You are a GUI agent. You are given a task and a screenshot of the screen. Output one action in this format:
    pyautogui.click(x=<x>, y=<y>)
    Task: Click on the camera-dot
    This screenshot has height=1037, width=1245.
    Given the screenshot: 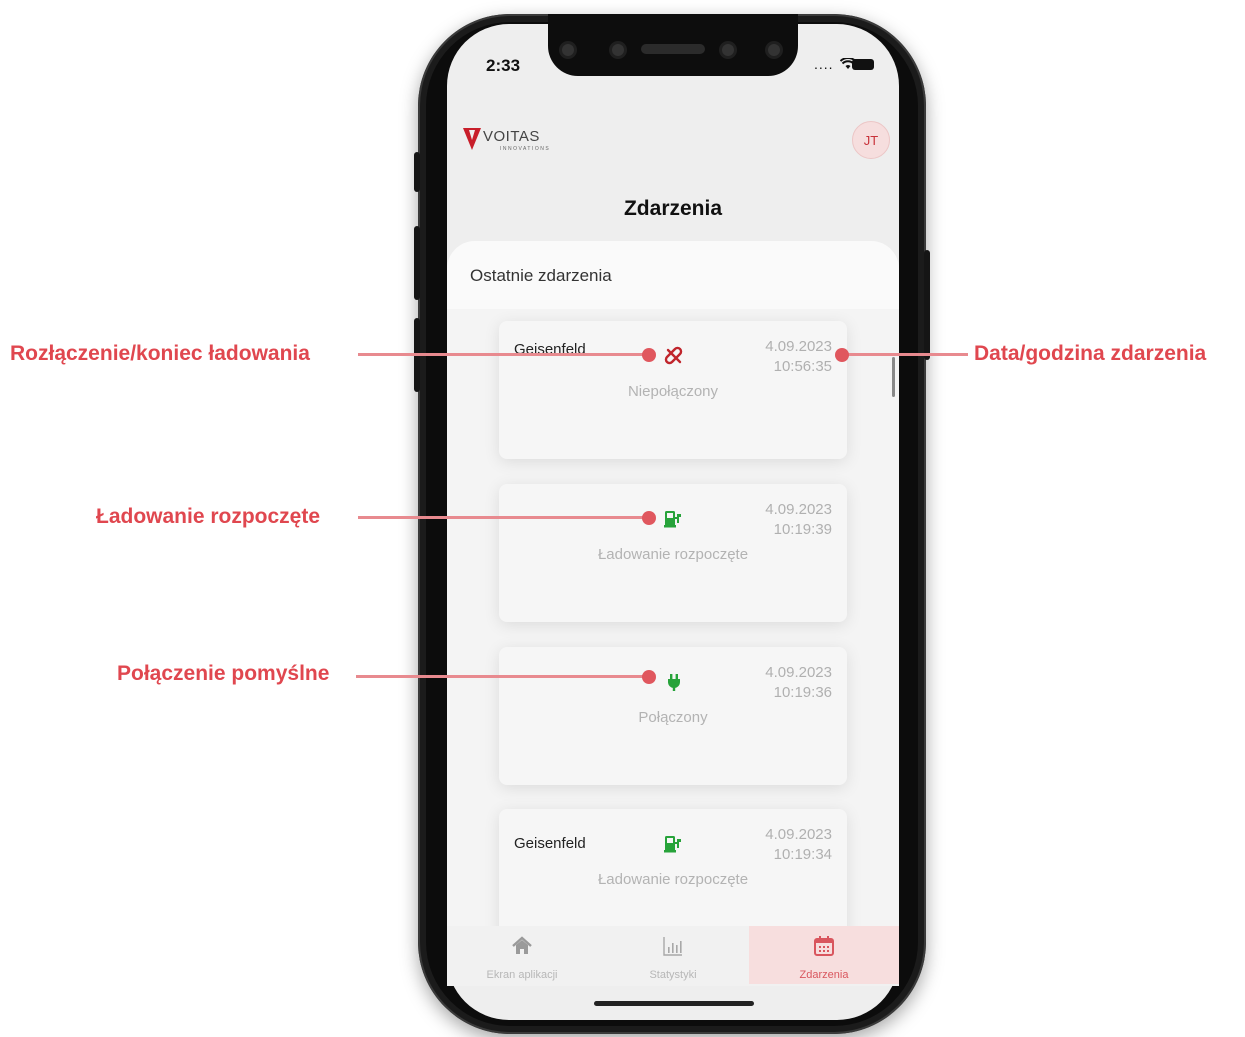 What is the action you would take?
    pyautogui.click(x=568, y=50)
    